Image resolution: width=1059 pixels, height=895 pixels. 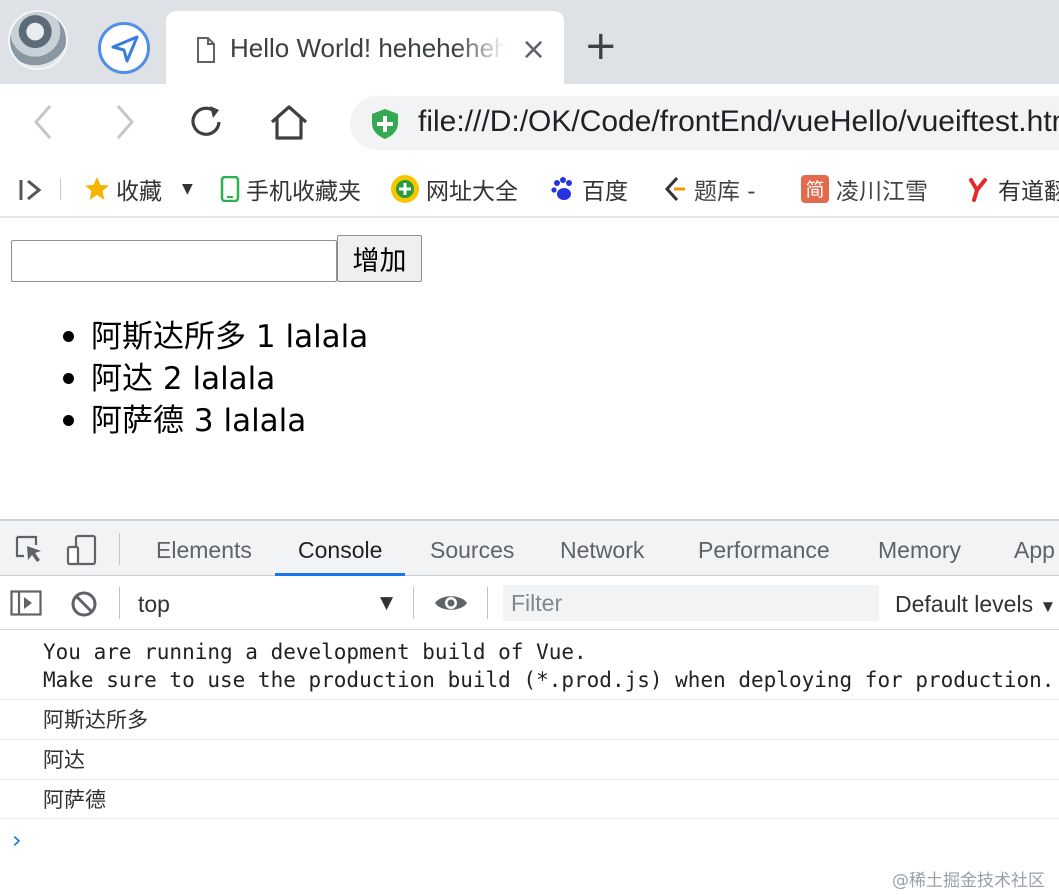 What do you see at coordinates (529, 189) in the screenshot?
I see `bookmarks-bar: 收藏 ▼ 手机收藏夹 网址大全 百度 题库 - 简 凌川江雪 有道翻` at bounding box center [529, 189].